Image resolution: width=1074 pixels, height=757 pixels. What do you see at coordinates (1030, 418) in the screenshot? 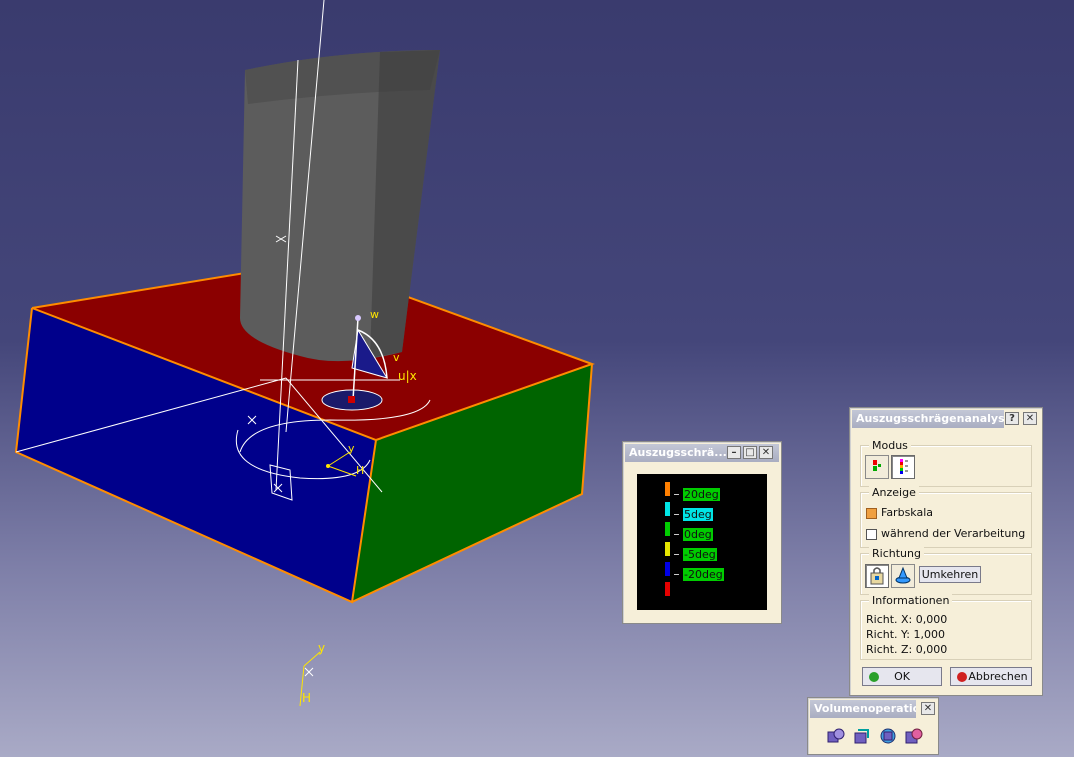
I see `dialog-close-button: ✕` at bounding box center [1030, 418].